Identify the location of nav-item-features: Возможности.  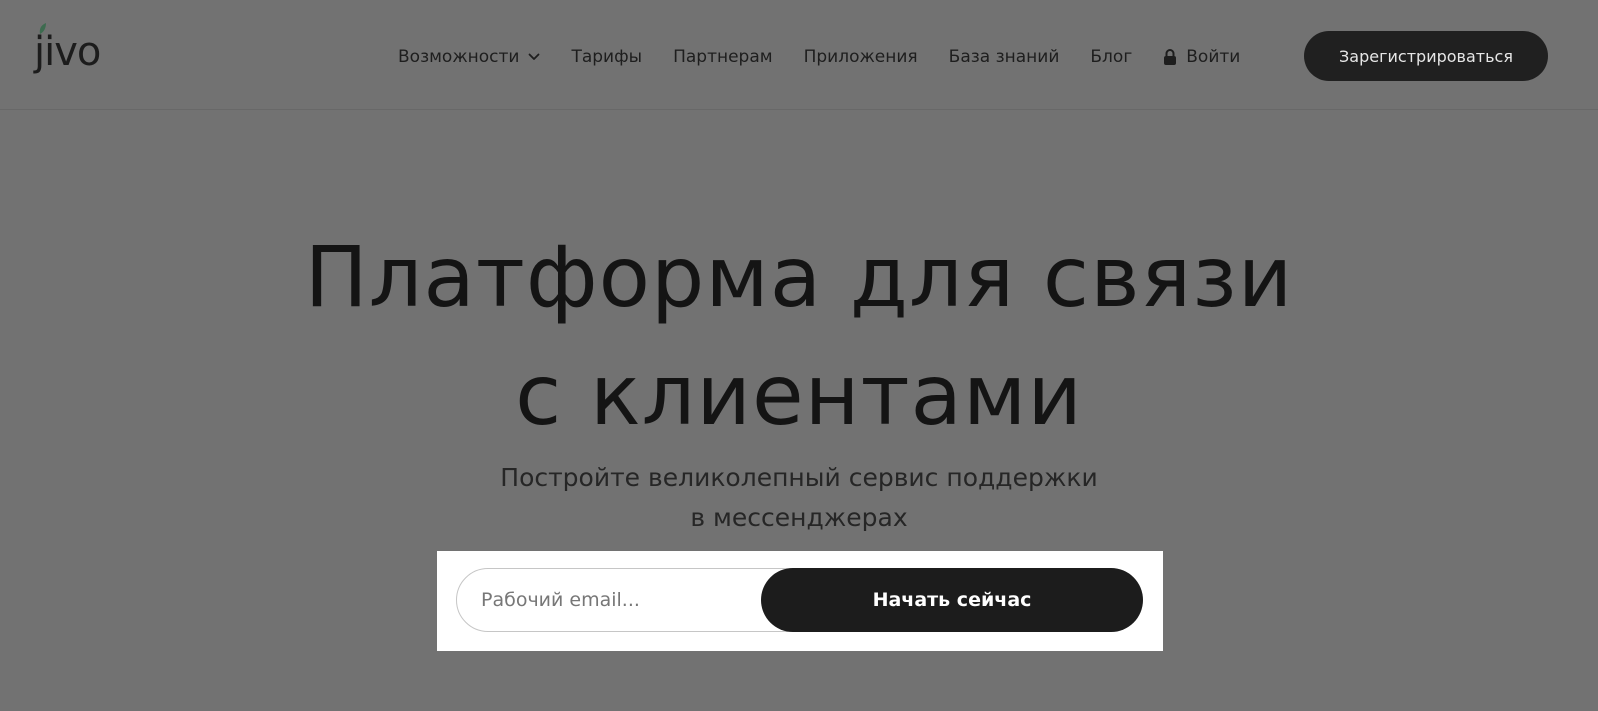
(469, 57).